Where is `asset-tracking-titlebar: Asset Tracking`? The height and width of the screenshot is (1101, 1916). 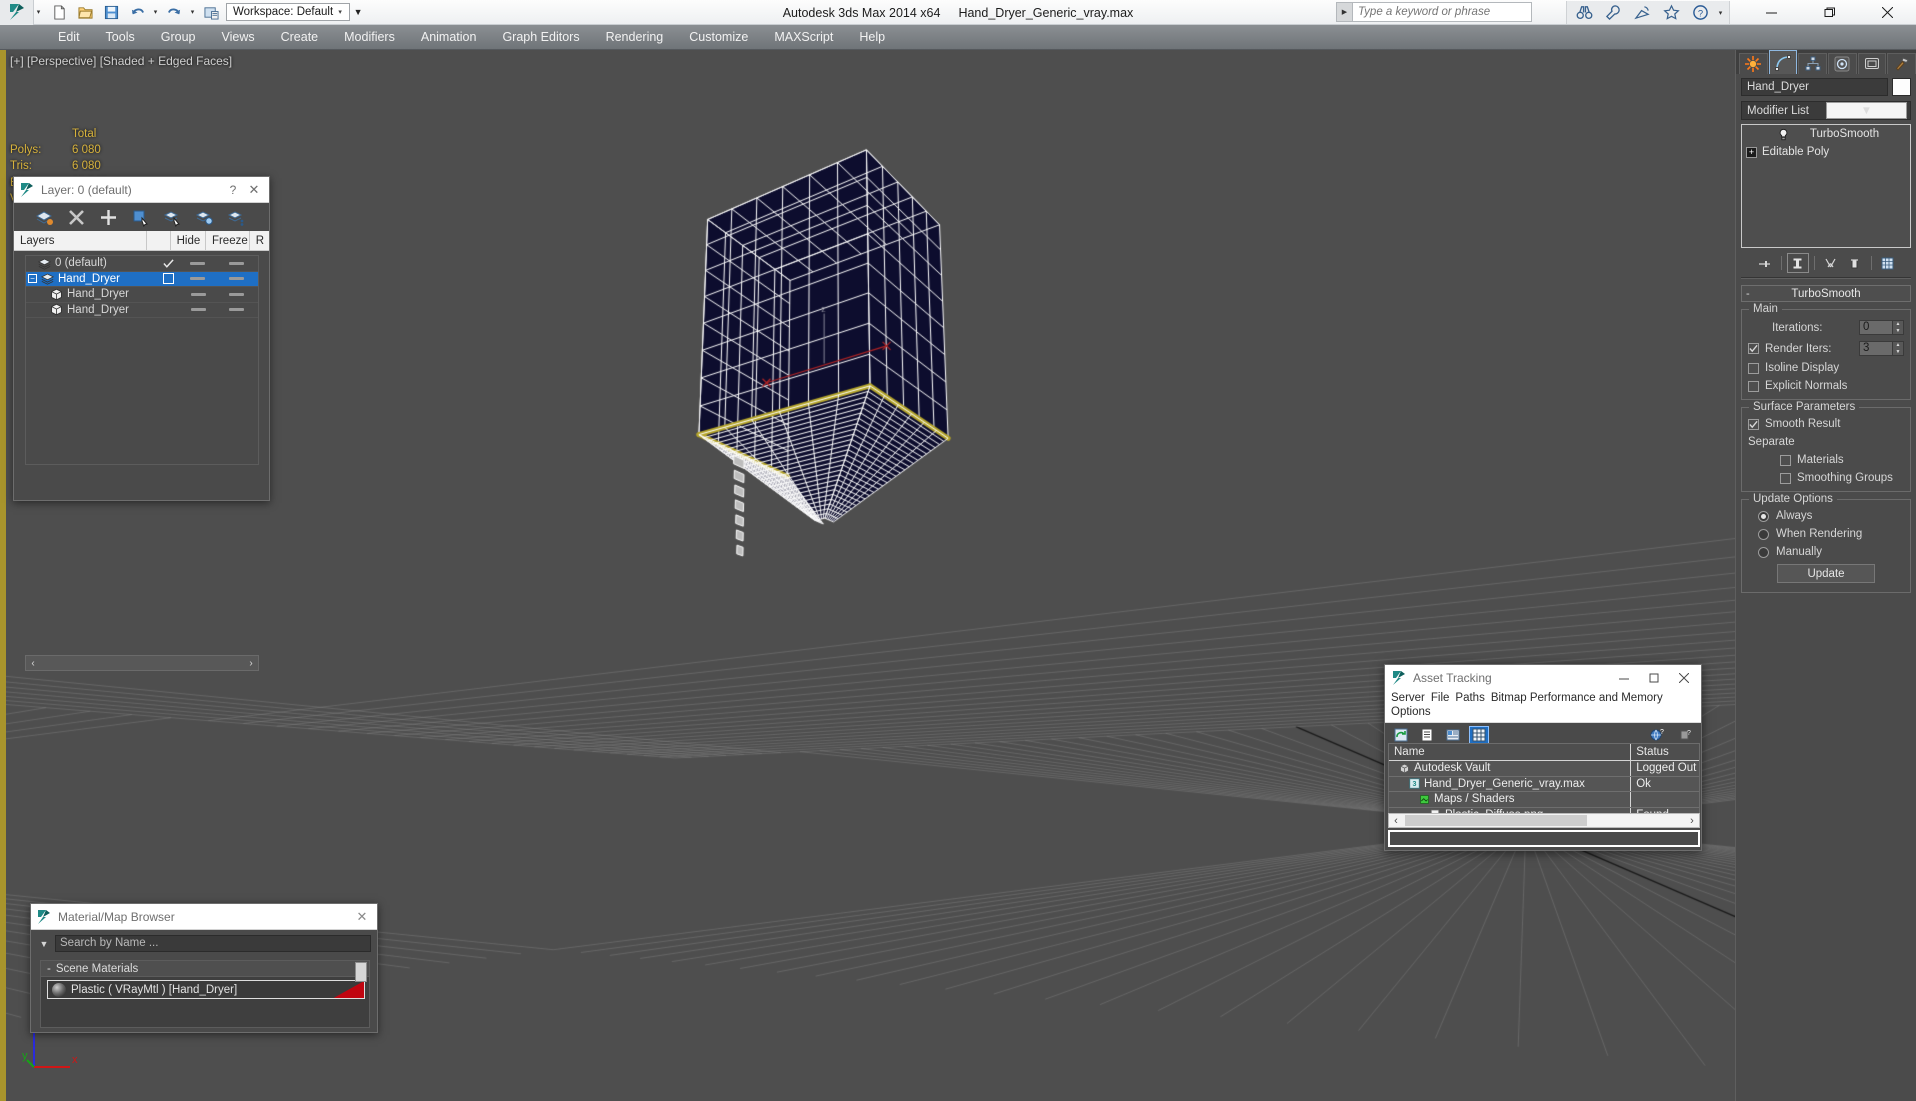
asset-tracking-titlebar: Asset Tracking is located at coordinates (1543, 678).